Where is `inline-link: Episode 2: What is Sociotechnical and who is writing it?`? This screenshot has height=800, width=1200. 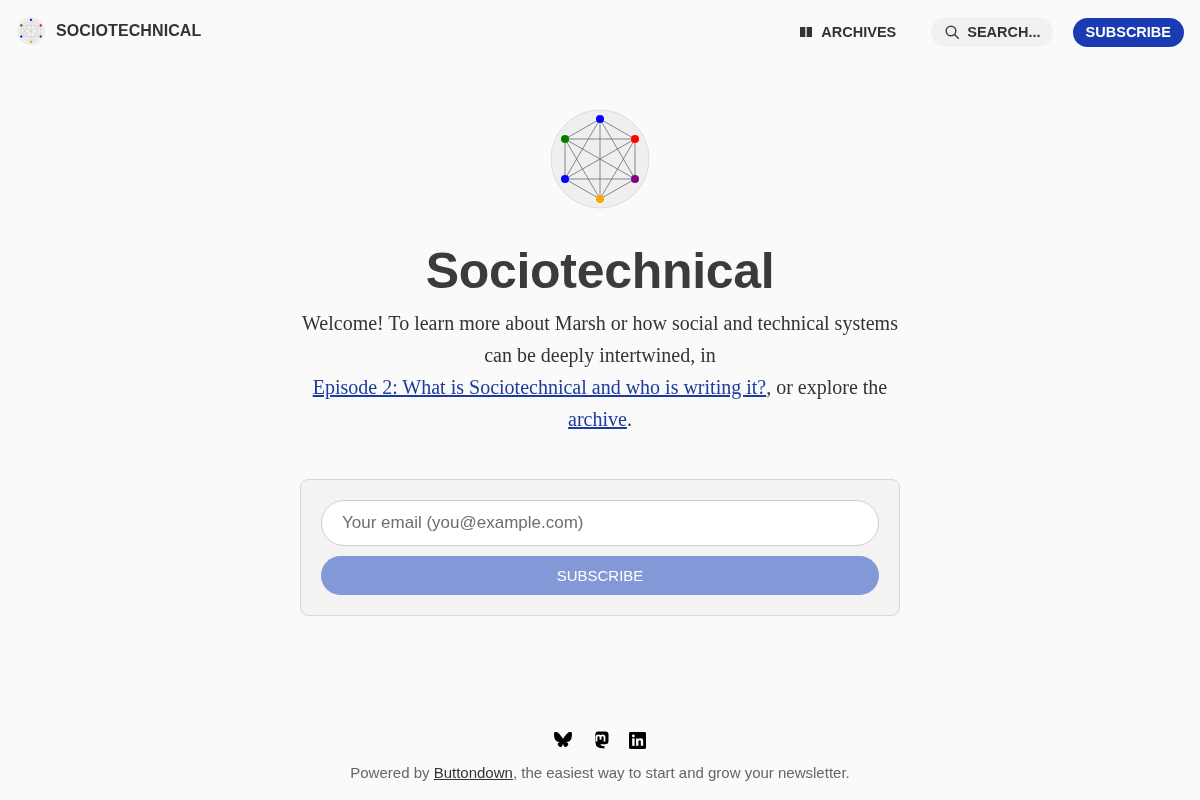
inline-link: Episode 2: What is Sociotechnical and who is writing it? is located at coordinates (539, 387).